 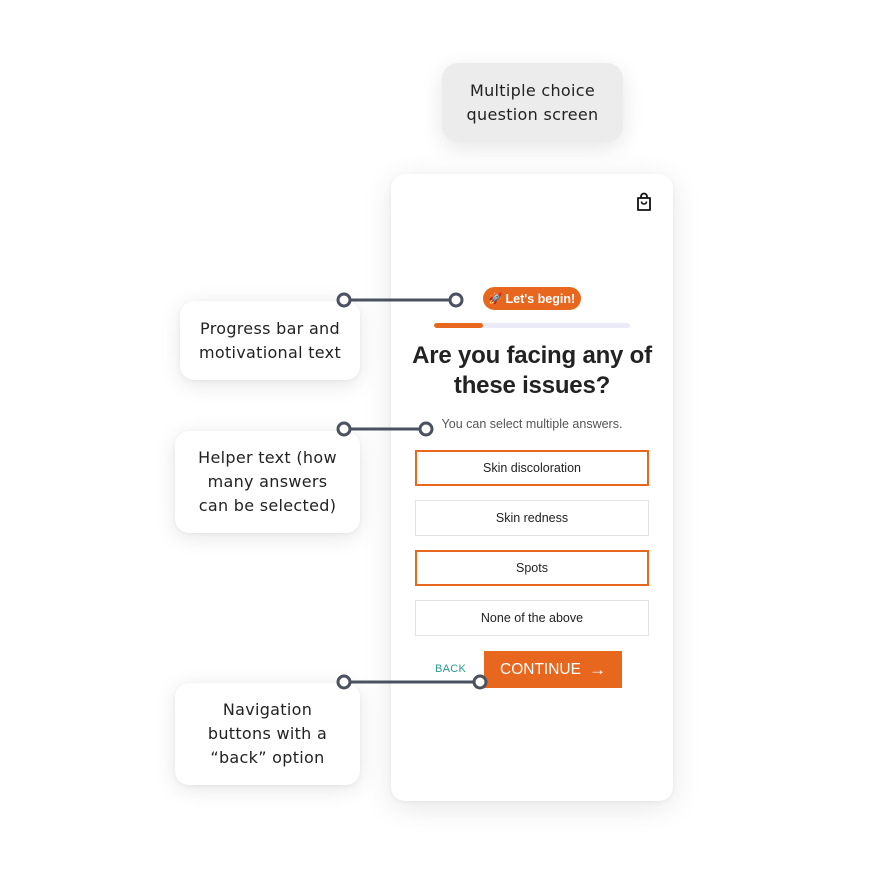 I want to click on question-title: Are you facing any of these issues?, so click(x=532, y=370).